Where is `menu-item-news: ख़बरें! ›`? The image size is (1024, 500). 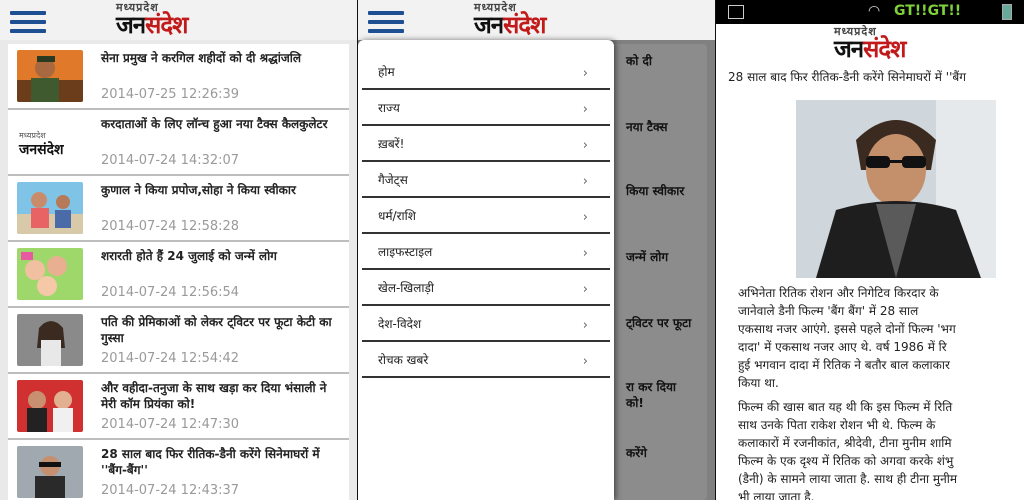
menu-item-news: ख़बरें! › is located at coordinates (486, 144).